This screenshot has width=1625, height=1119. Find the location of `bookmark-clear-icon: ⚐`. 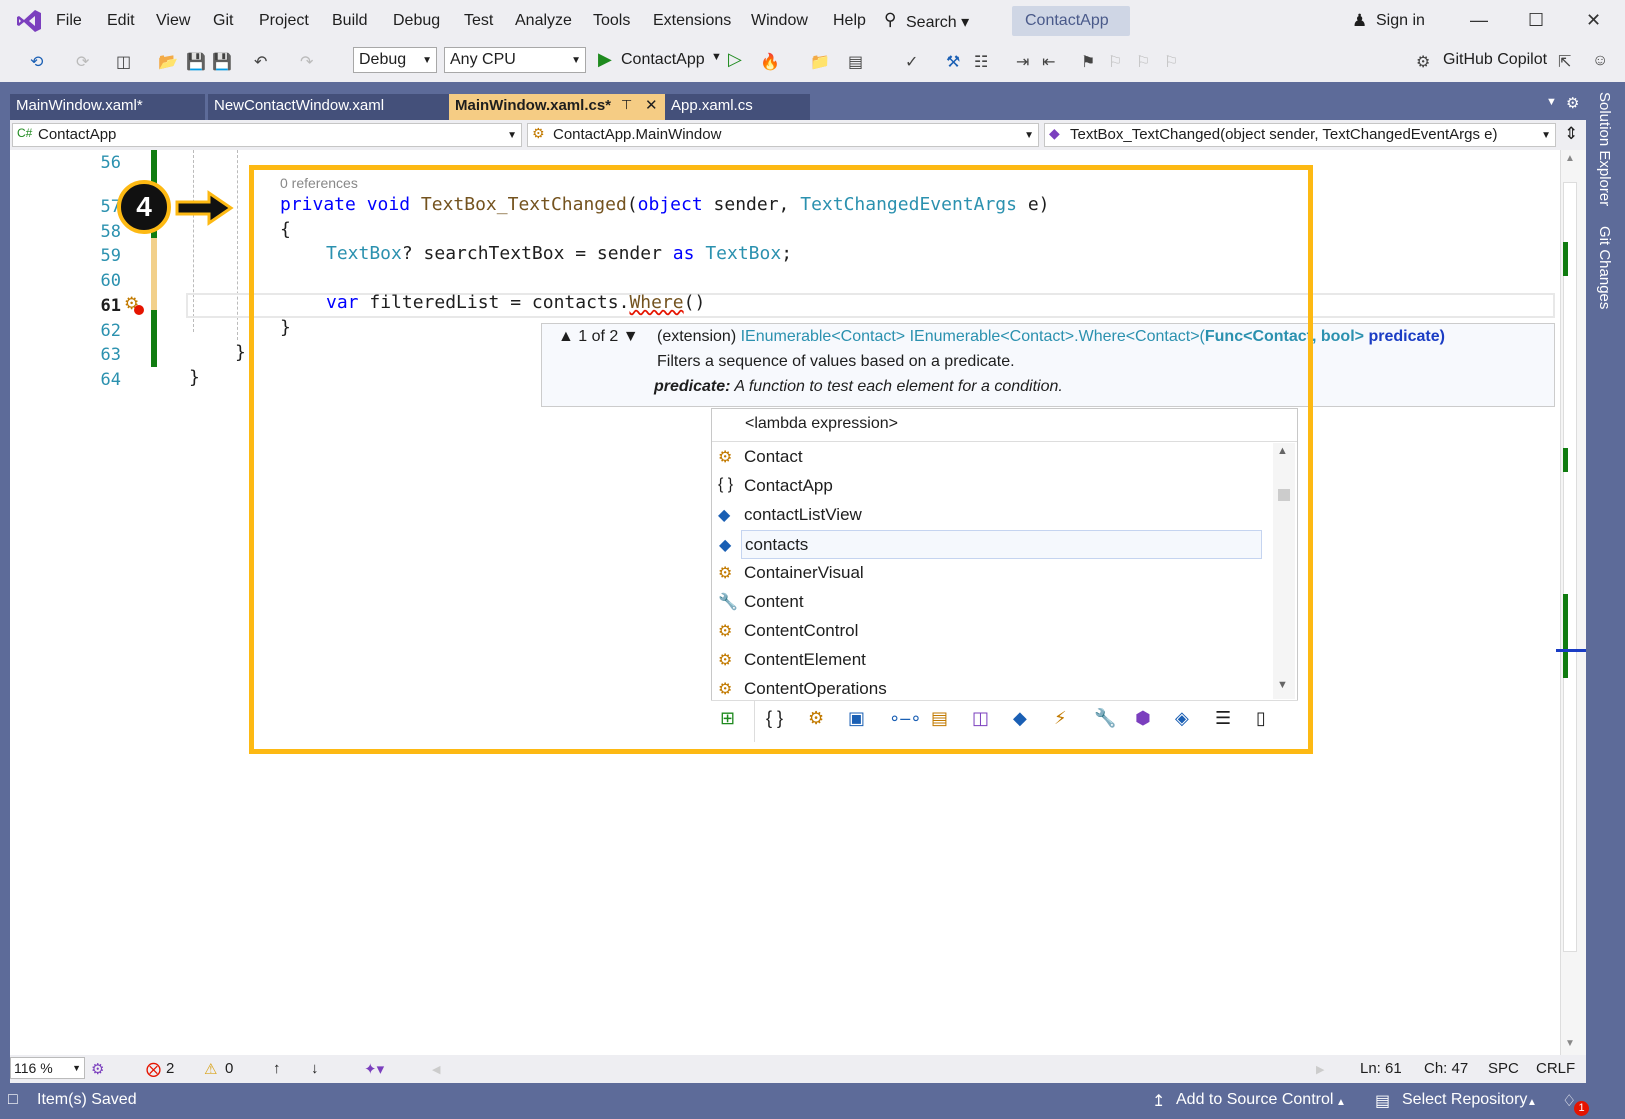

bookmark-clear-icon: ⚐ is located at coordinates (1171, 62).